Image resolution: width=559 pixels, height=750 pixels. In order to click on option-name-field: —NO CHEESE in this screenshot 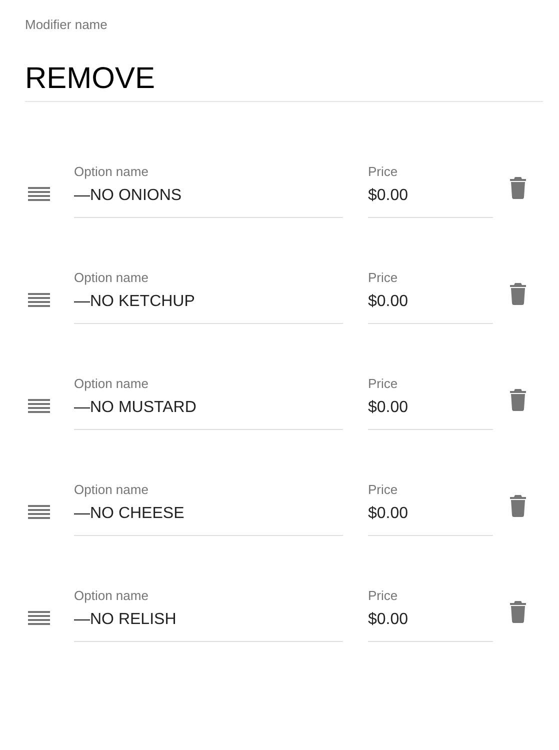, I will do `click(208, 519)`.